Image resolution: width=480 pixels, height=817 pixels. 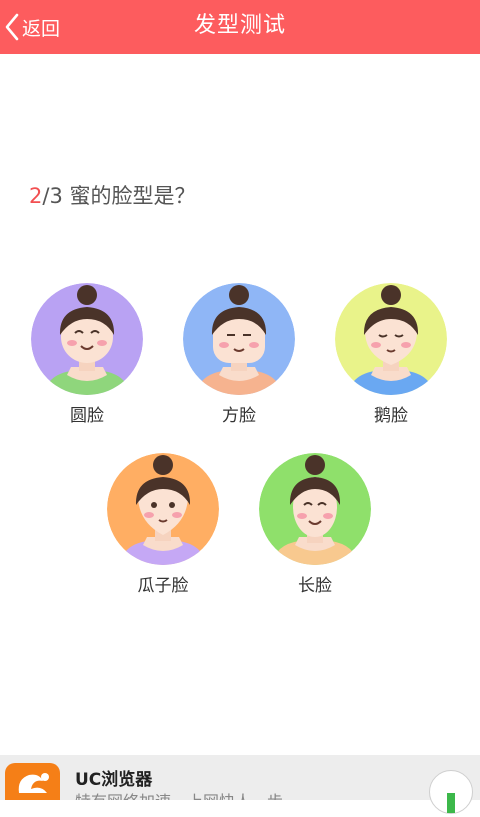 I want to click on header-bar: 返回 发型测试, so click(x=240, y=27).